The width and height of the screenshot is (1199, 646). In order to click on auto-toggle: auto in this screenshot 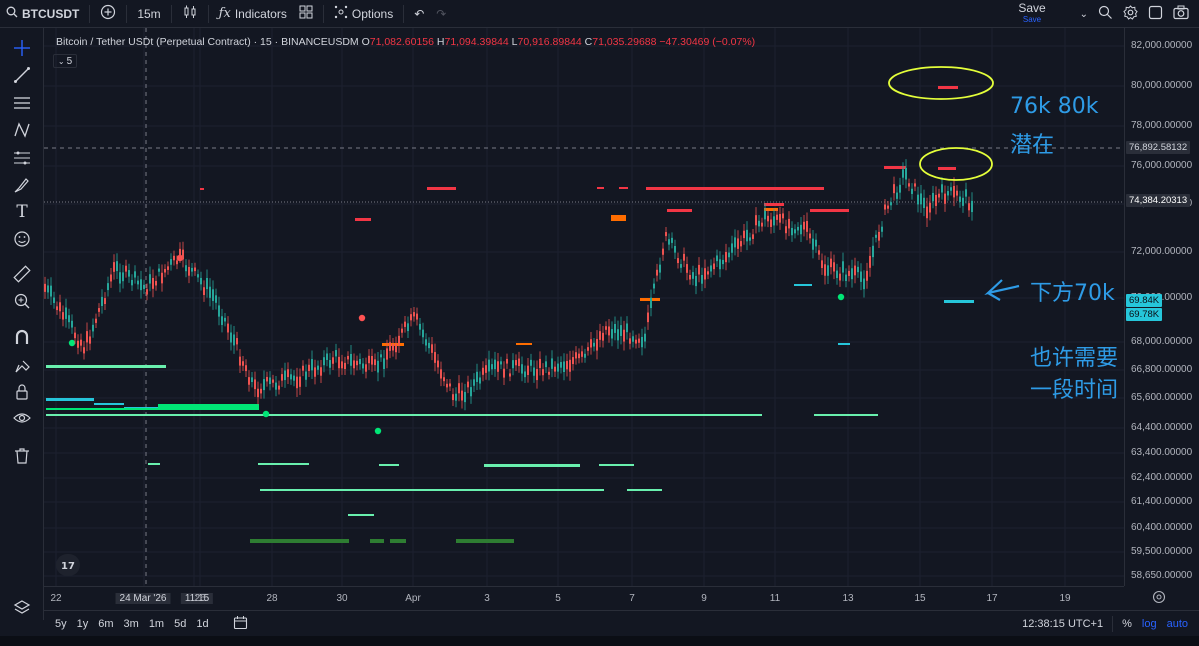, I will do `click(1177, 624)`.